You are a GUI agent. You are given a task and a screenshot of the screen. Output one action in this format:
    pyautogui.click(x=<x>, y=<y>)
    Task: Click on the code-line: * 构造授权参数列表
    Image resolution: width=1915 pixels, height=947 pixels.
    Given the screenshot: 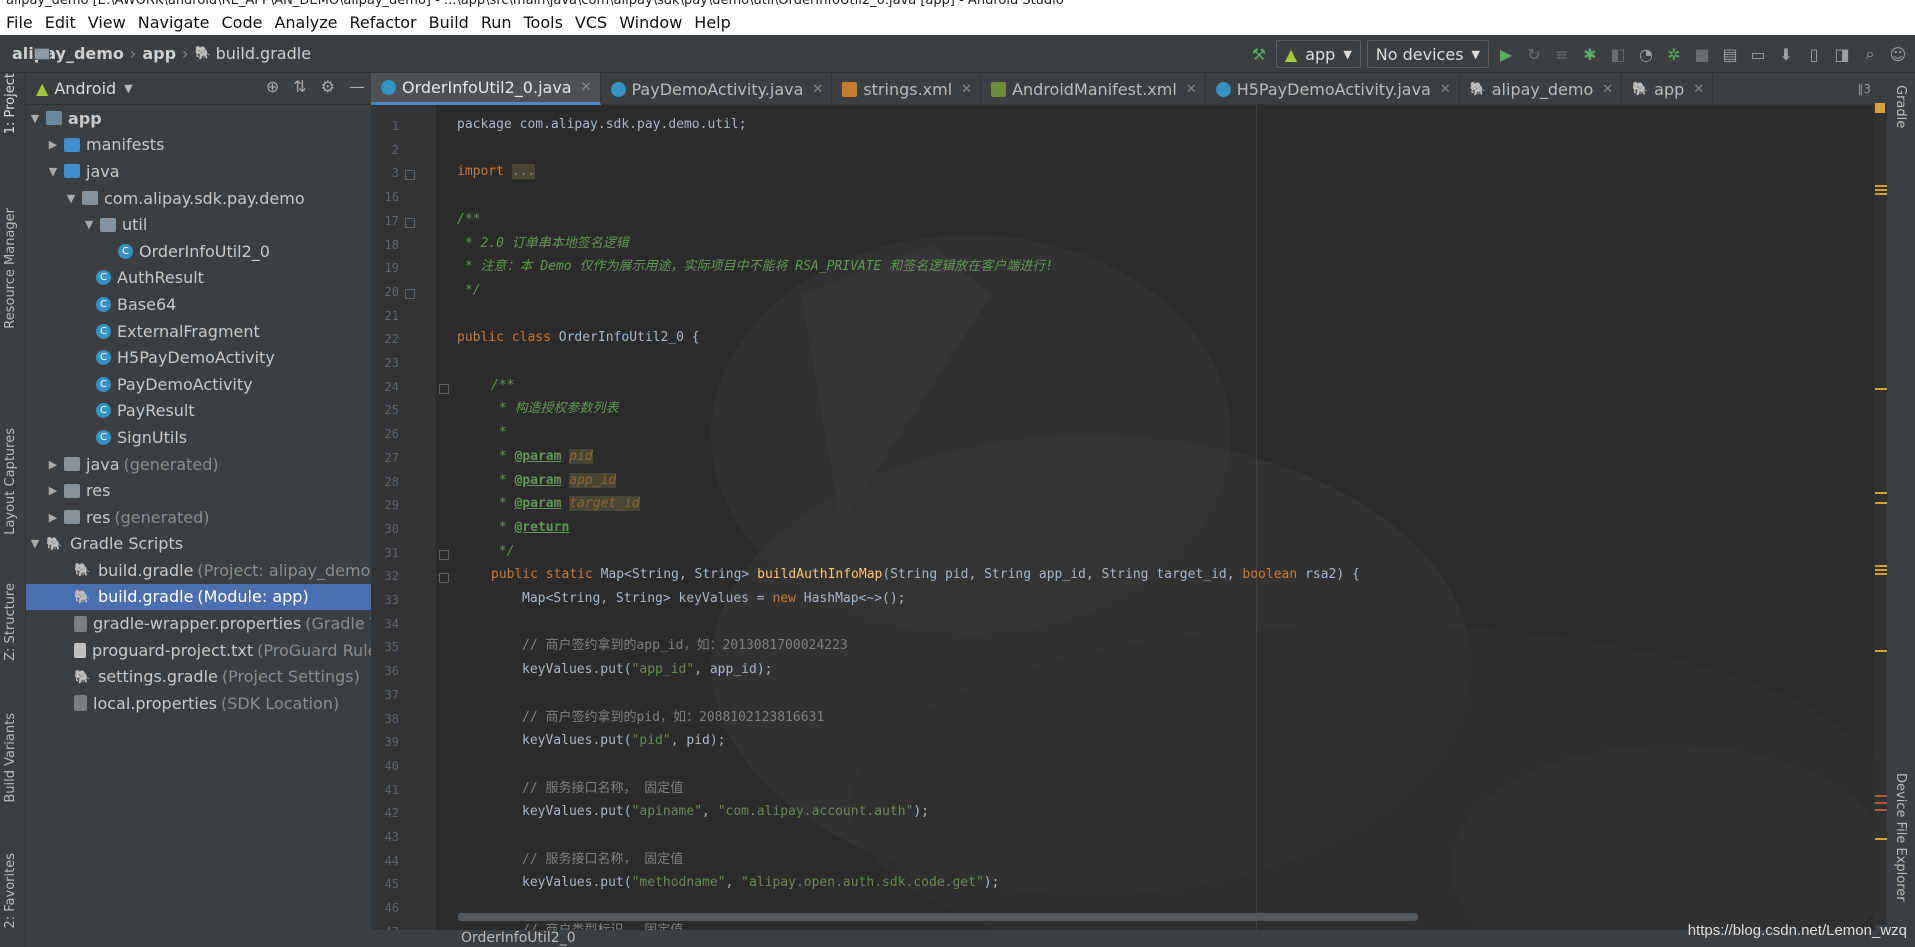 What is the action you would take?
    pyautogui.click(x=555, y=409)
    